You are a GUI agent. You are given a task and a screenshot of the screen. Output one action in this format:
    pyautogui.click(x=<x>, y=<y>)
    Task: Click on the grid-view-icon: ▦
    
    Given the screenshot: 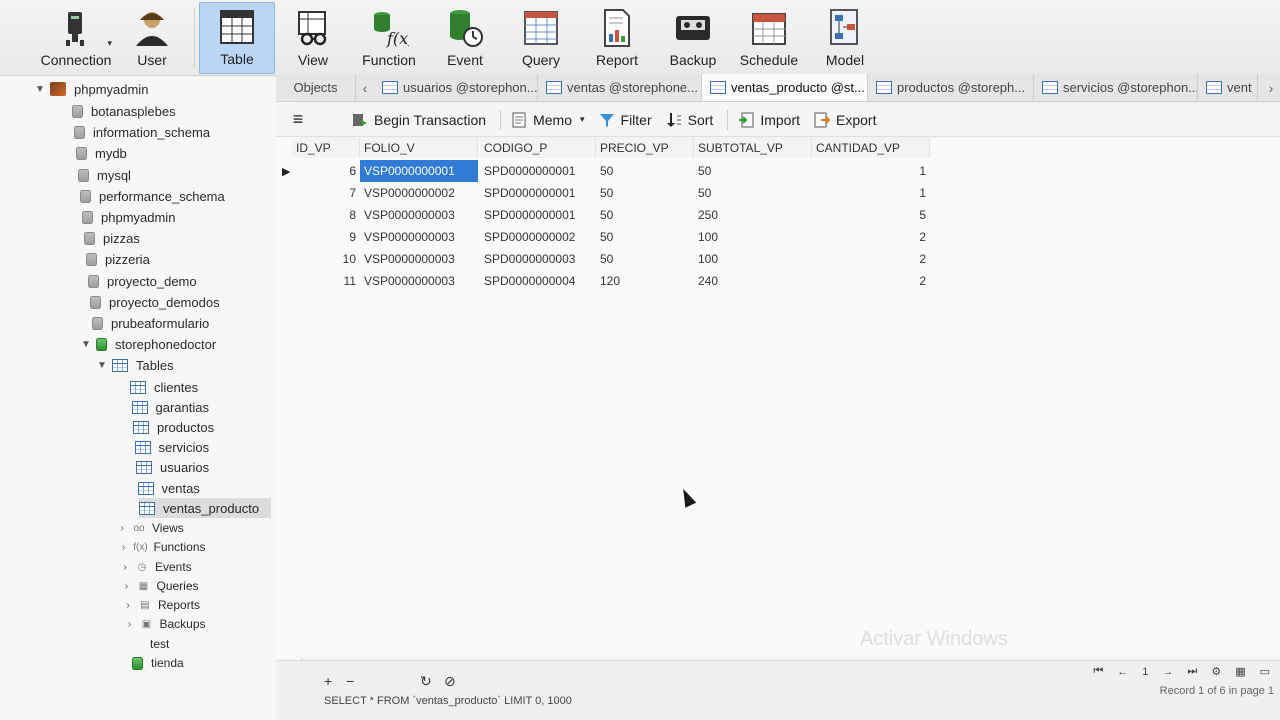 What is the action you would take?
    pyautogui.click(x=1240, y=671)
    